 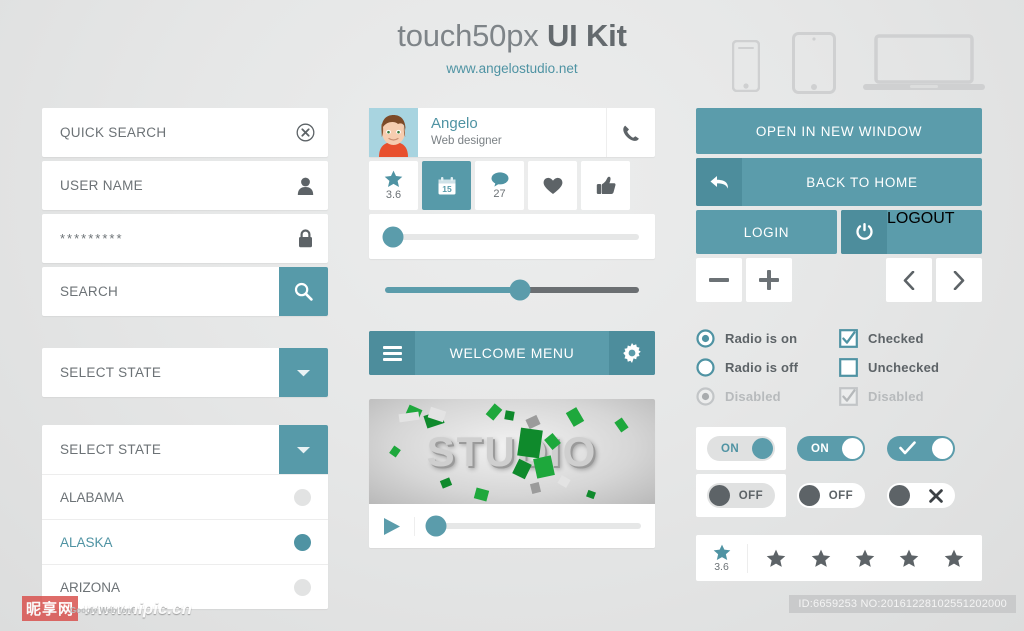 What do you see at coordinates (630, 132) in the screenshot?
I see `phone-icon` at bounding box center [630, 132].